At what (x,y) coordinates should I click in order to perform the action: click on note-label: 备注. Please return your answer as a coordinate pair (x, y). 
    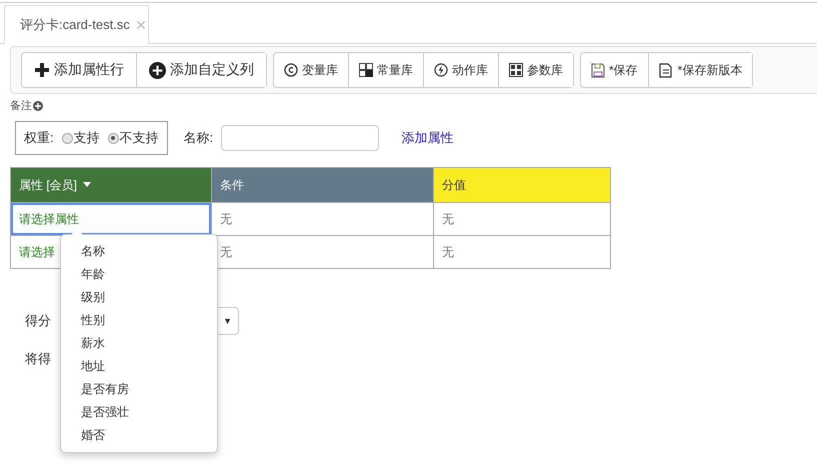
    Looking at the image, I should click on (21, 105).